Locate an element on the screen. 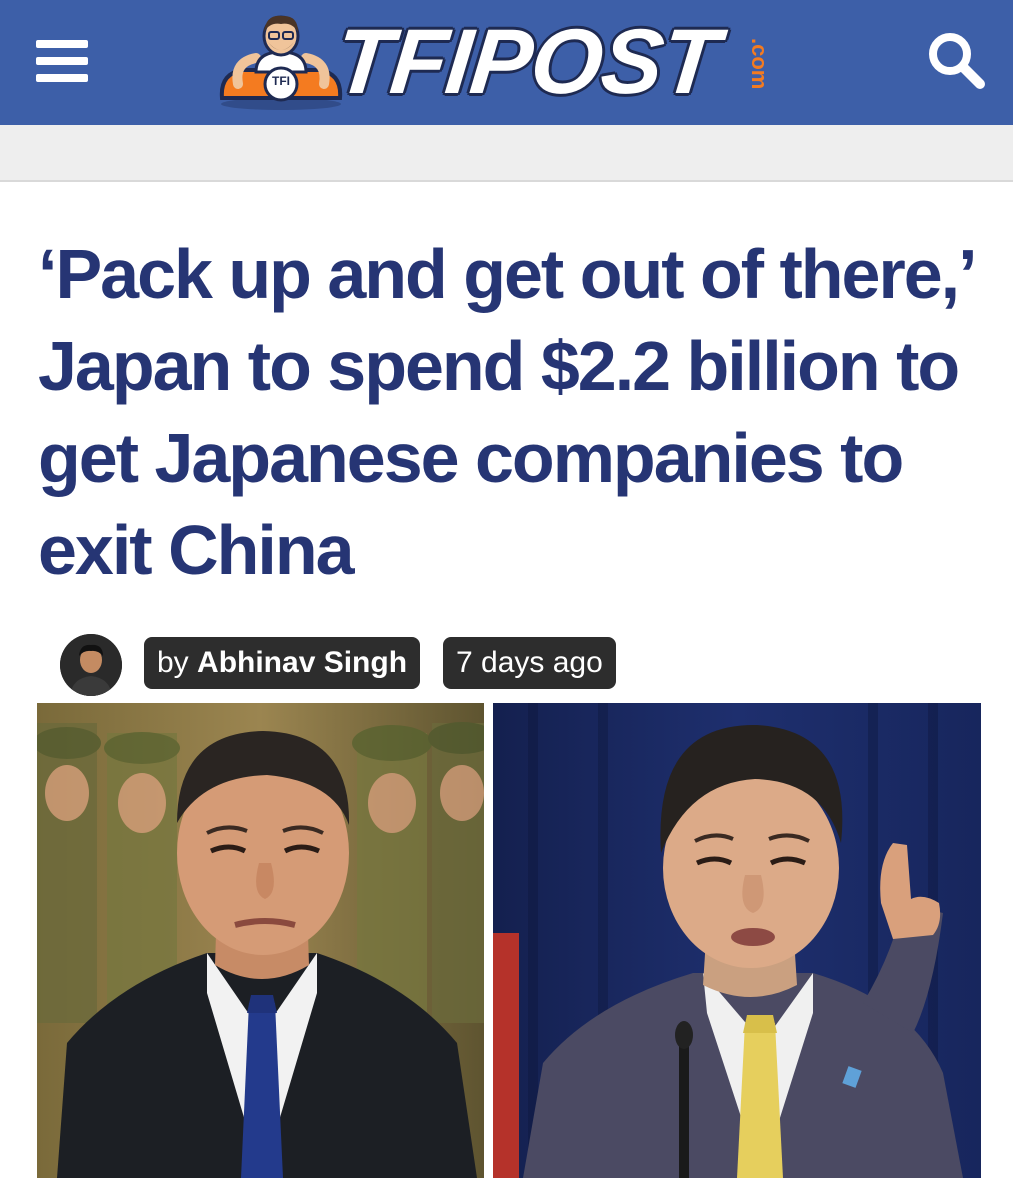 Image resolution: width=1013 pixels, height=1200 pixels. search-button is located at coordinates (956, 60).